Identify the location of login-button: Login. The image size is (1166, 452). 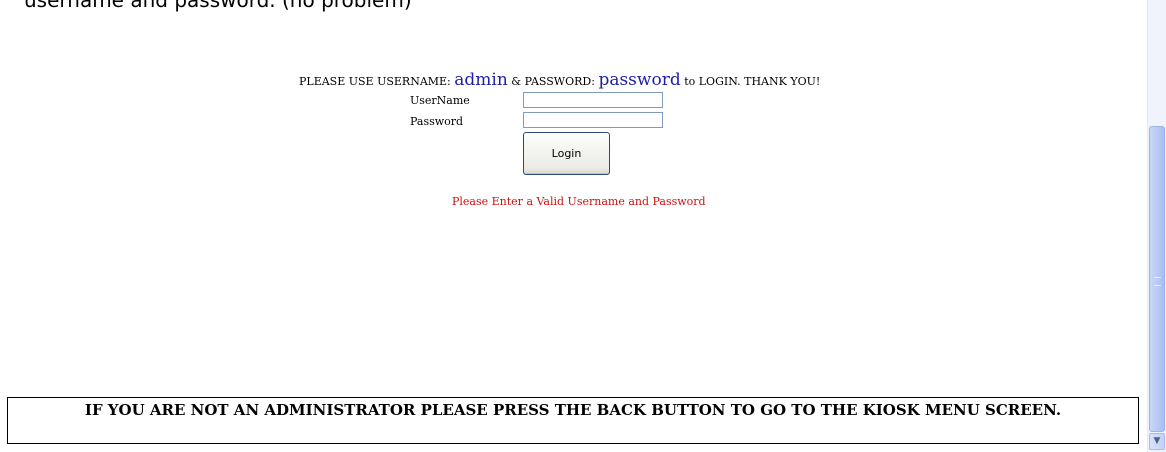
(566, 153).